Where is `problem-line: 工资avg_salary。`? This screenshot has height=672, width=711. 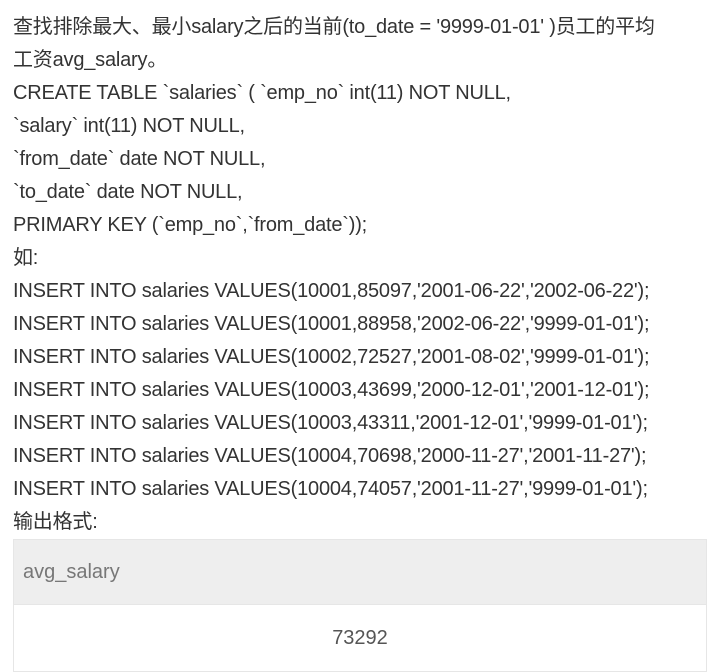 problem-line: 工资avg_salary。 is located at coordinates (90, 60).